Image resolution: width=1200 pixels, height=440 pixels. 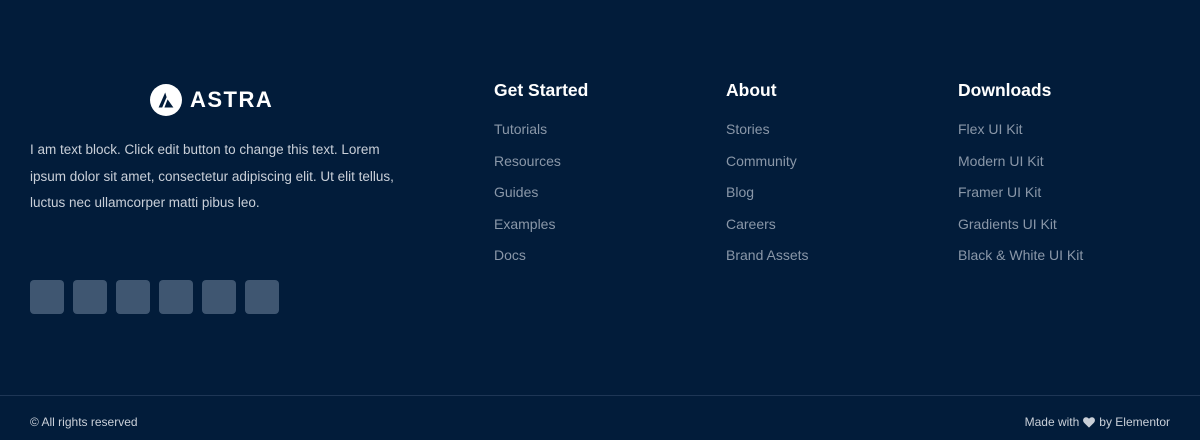 What do you see at coordinates (84, 422) in the screenshot?
I see `copyright-text: © All rights reserved` at bounding box center [84, 422].